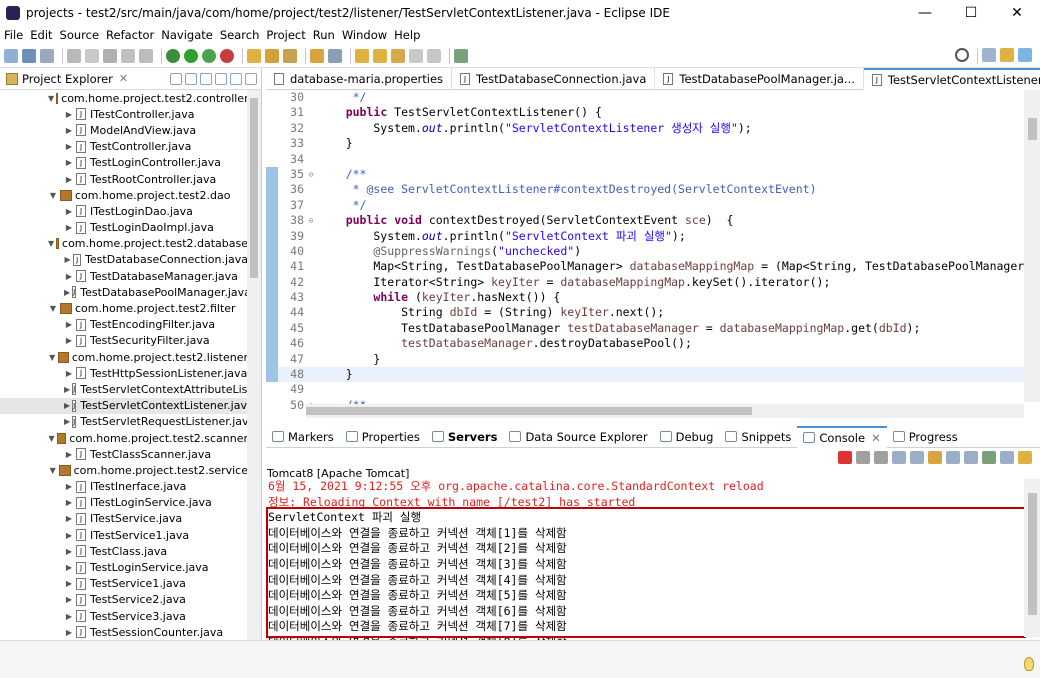  Describe the element at coordinates (881, 457) in the screenshot. I see `remove-all-launches-icon` at that location.